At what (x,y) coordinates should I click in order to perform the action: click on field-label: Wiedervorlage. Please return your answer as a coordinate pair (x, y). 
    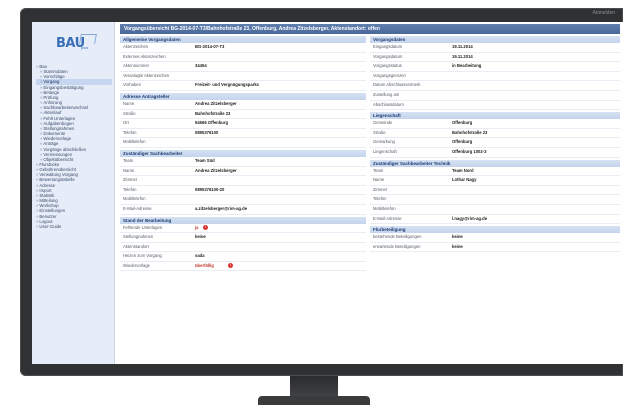
    Looking at the image, I should click on (136, 265).